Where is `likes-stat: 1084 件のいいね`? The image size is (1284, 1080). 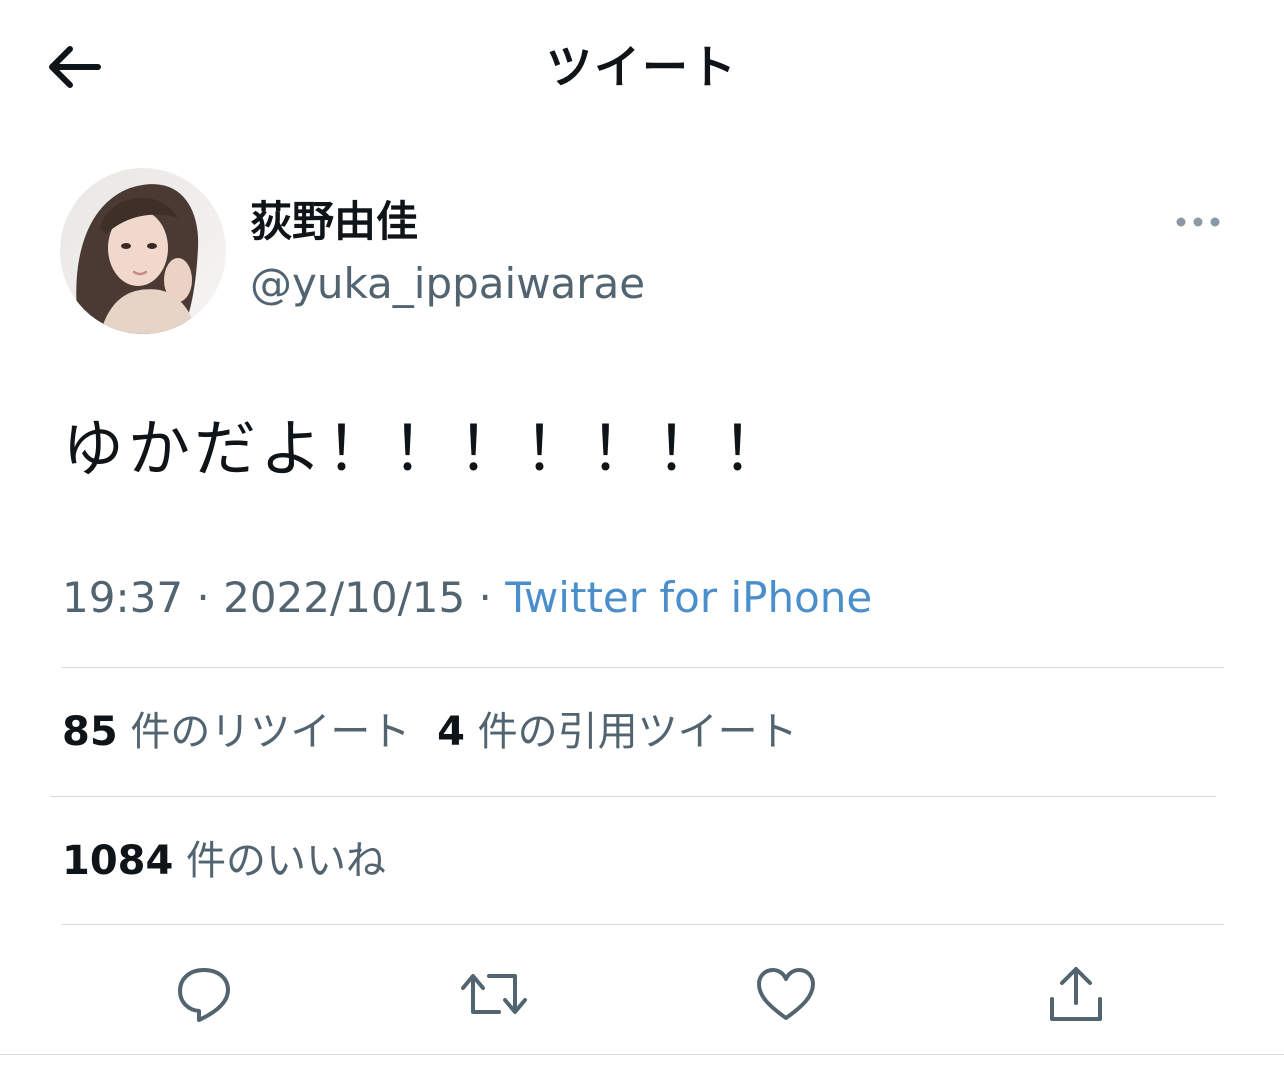 likes-stat: 1084 件のいいね is located at coordinates (224, 861).